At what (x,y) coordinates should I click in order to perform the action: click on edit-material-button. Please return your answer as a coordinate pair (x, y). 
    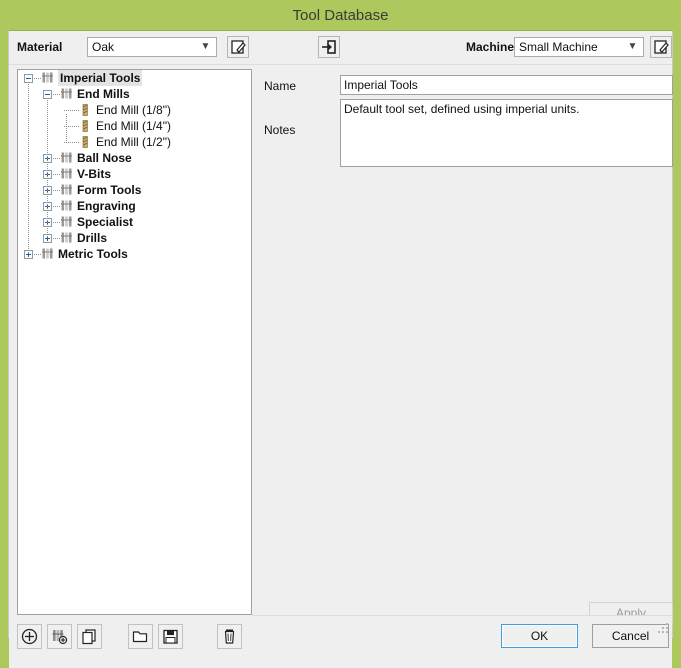
    Looking at the image, I should click on (238, 47).